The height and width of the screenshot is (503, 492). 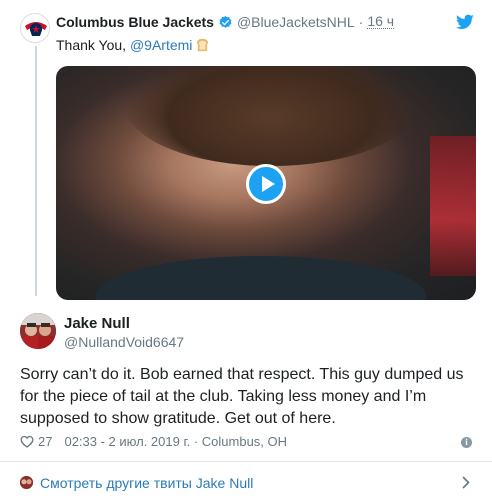 I want to click on cbj-logo-icon, so click(x=35, y=28).